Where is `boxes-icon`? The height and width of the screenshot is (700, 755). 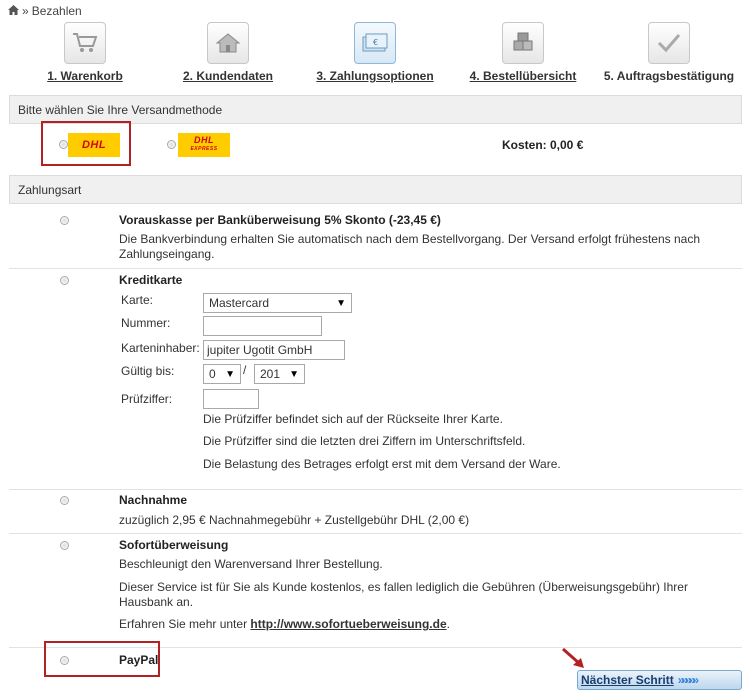 boxes-icon is located at coordinates (523, 43).